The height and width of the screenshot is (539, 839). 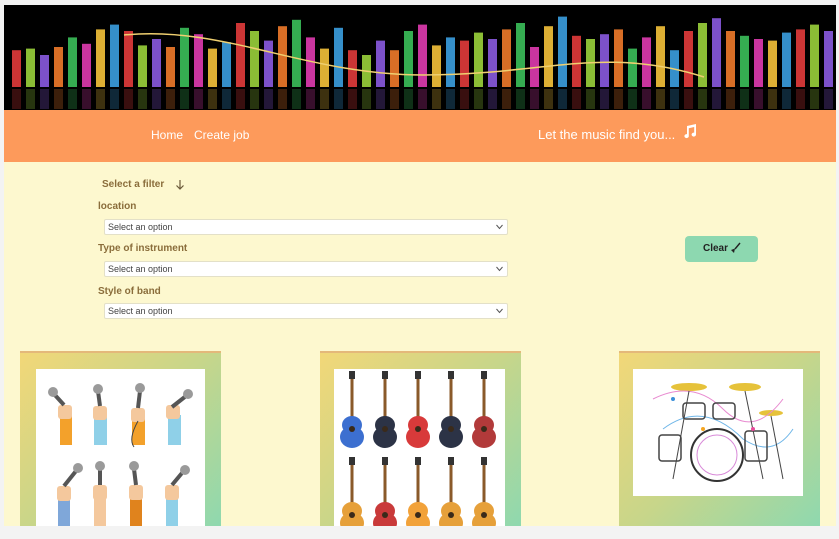 What do you see at coordinates (140, 311) in the screenshot?
I see `band-style-select-value: Select an option` at bounding box center [140, 311].